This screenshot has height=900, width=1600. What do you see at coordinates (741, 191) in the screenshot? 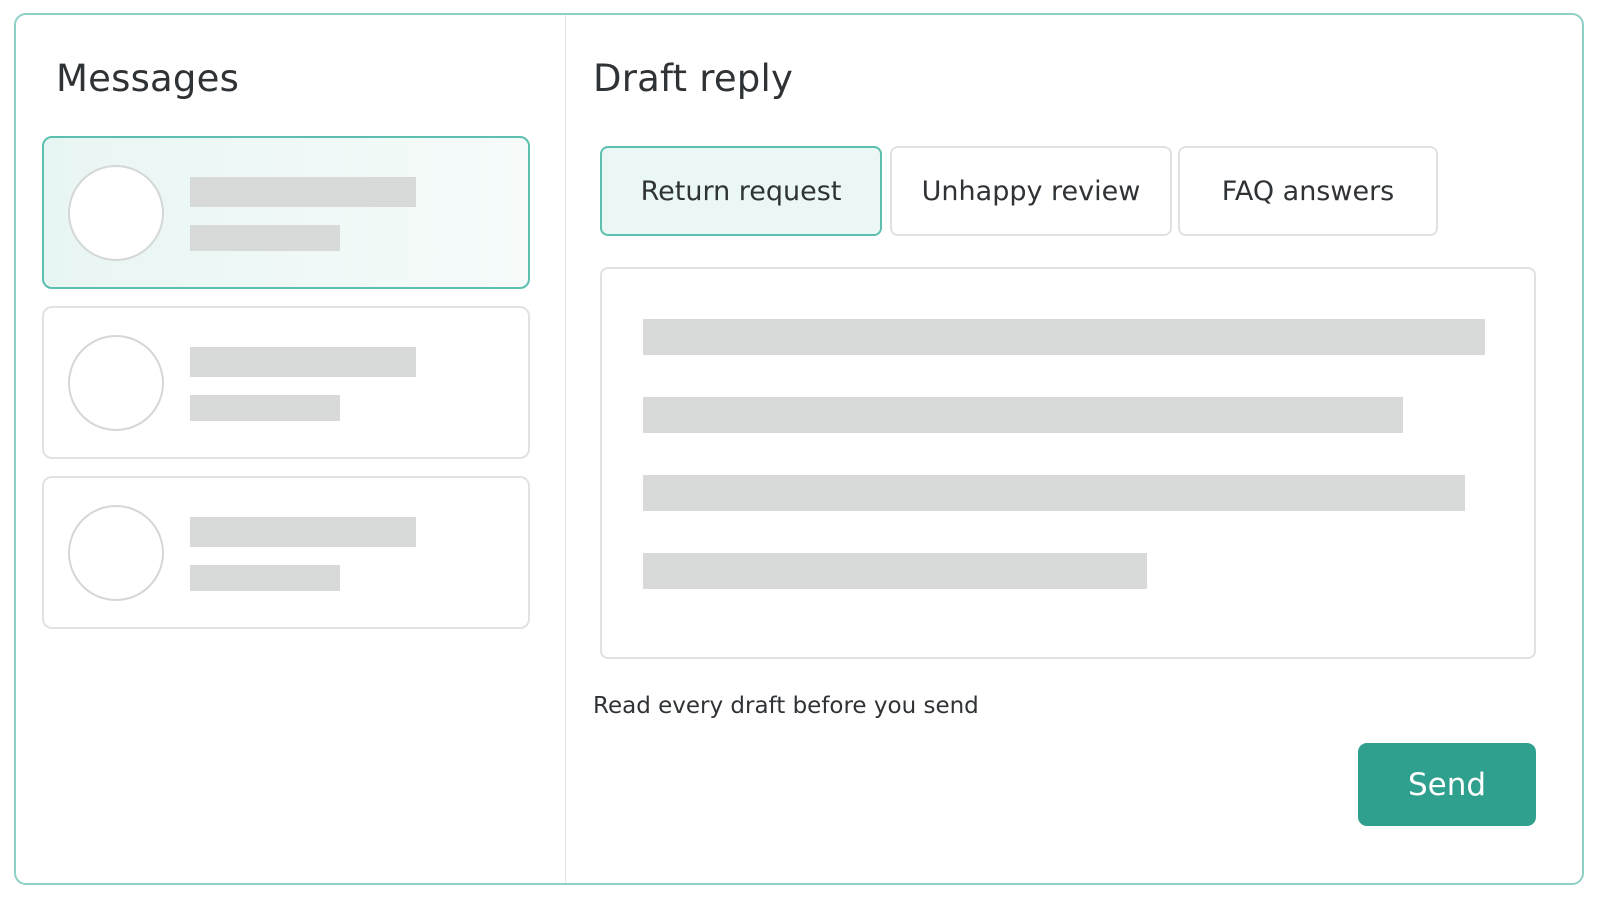
I see `tab-return-request: Return request` at bounding box center [741, 191].